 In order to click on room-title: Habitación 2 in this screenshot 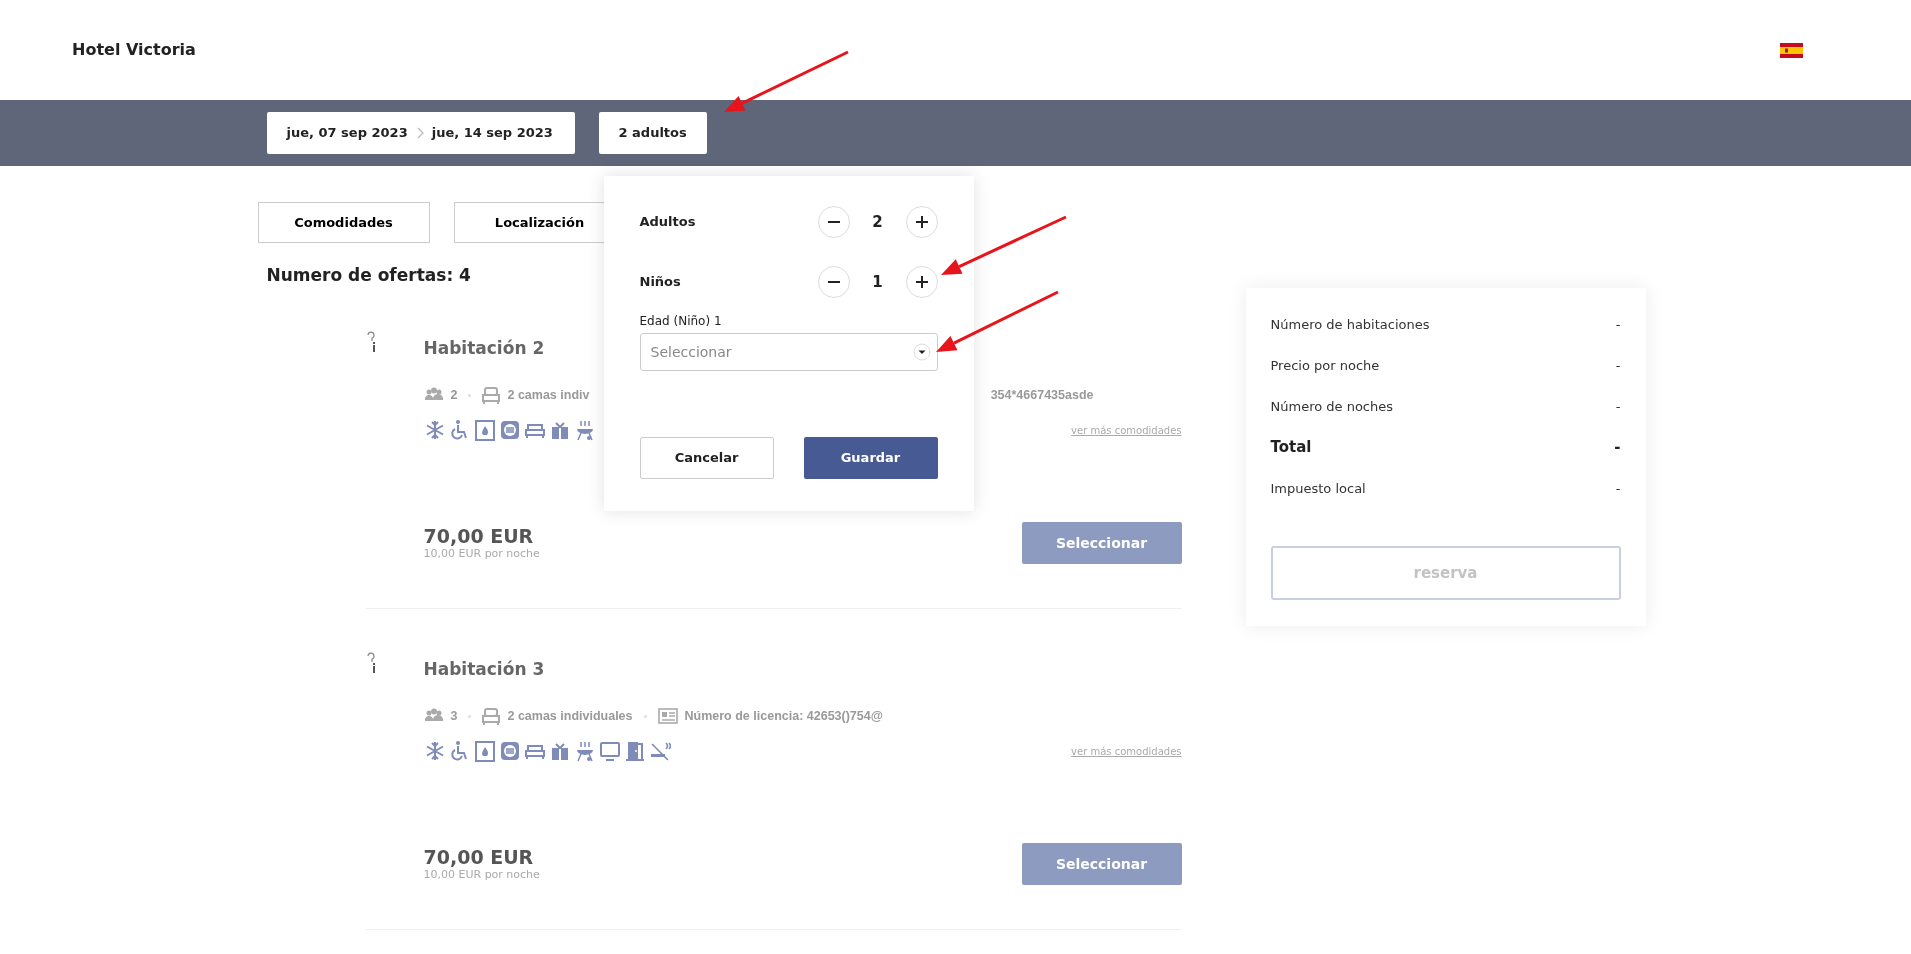, I will do `click(484, 348)`.